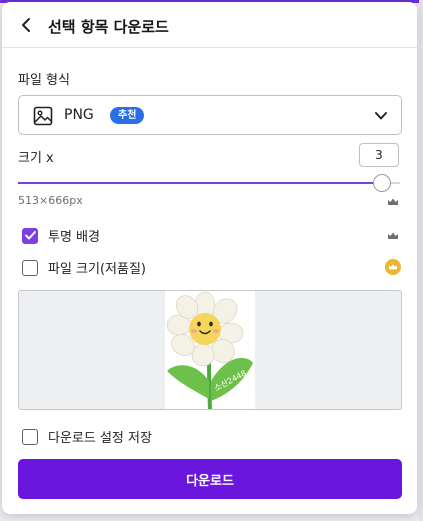  I want to click on file-type-dropdown: PNG 추천, so click(210, 115).